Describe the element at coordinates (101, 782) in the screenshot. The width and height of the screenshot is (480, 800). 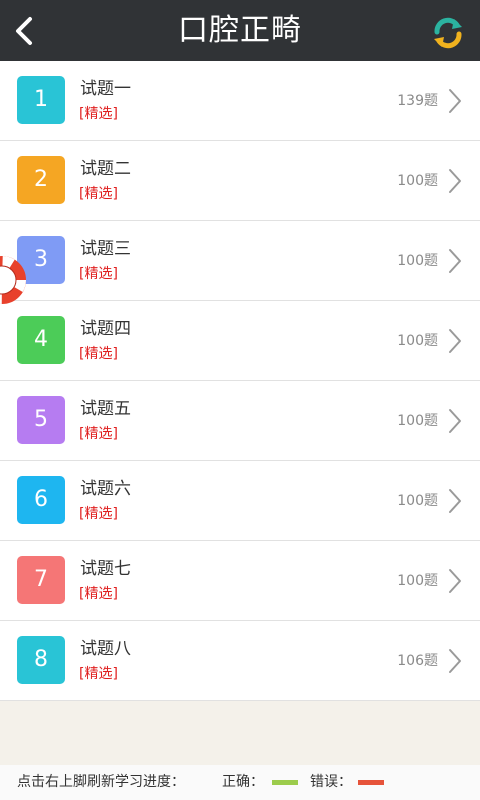
I see `footer-hint: 点击右上脚刷新学习进度：` at that location.